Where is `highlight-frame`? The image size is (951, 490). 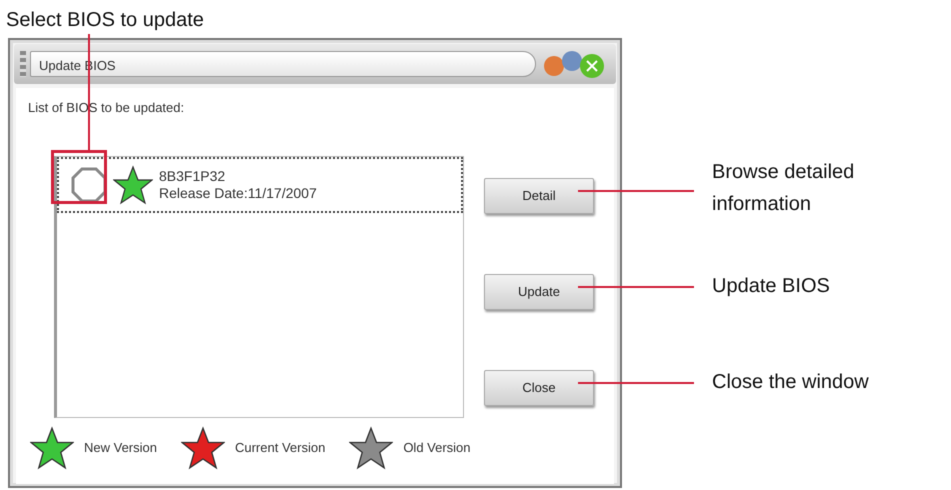
highlight-frame is located at coordinates (79, 177).